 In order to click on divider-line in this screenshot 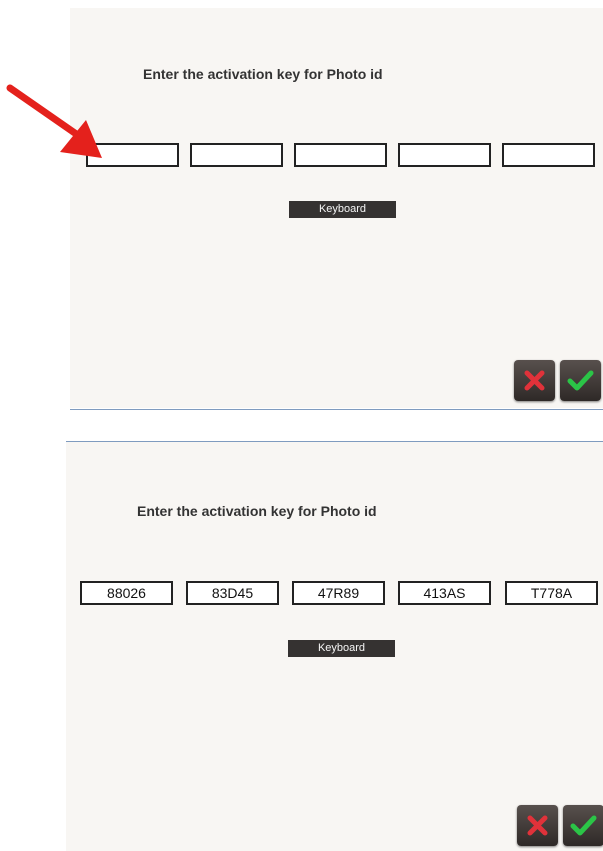, I will do `click(336, 409)`.